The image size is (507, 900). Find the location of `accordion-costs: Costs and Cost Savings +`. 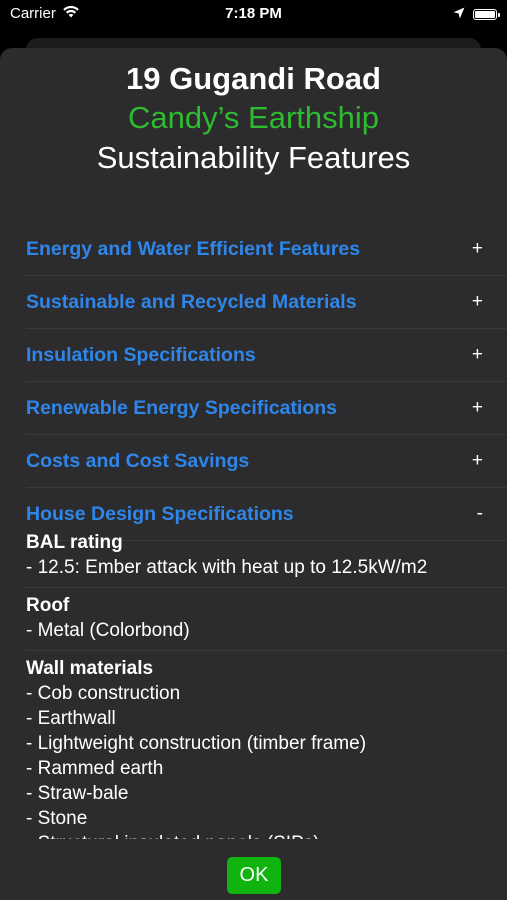

accordion-costs: Costs and Cost Savings + is located at coordinates (266, 461).